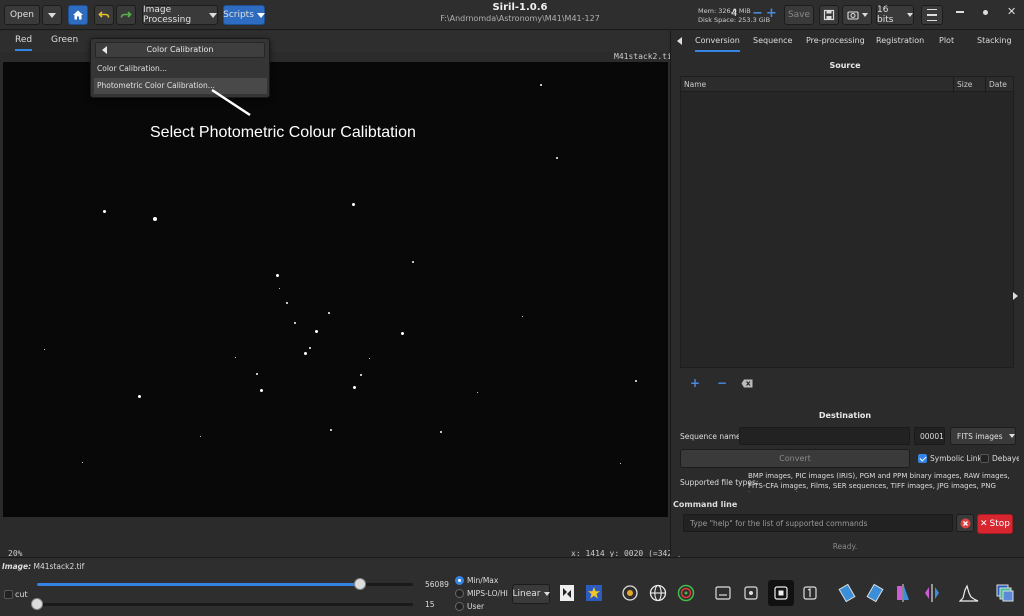  I want to click on rotate-left-icon, so click(847, 593).